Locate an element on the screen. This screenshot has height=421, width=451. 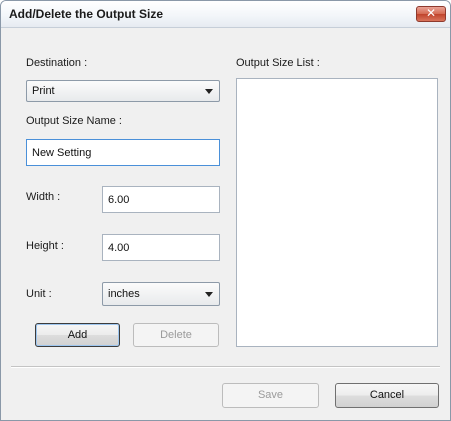
cancel-button: Cancel is located at coordinates (387, 395).